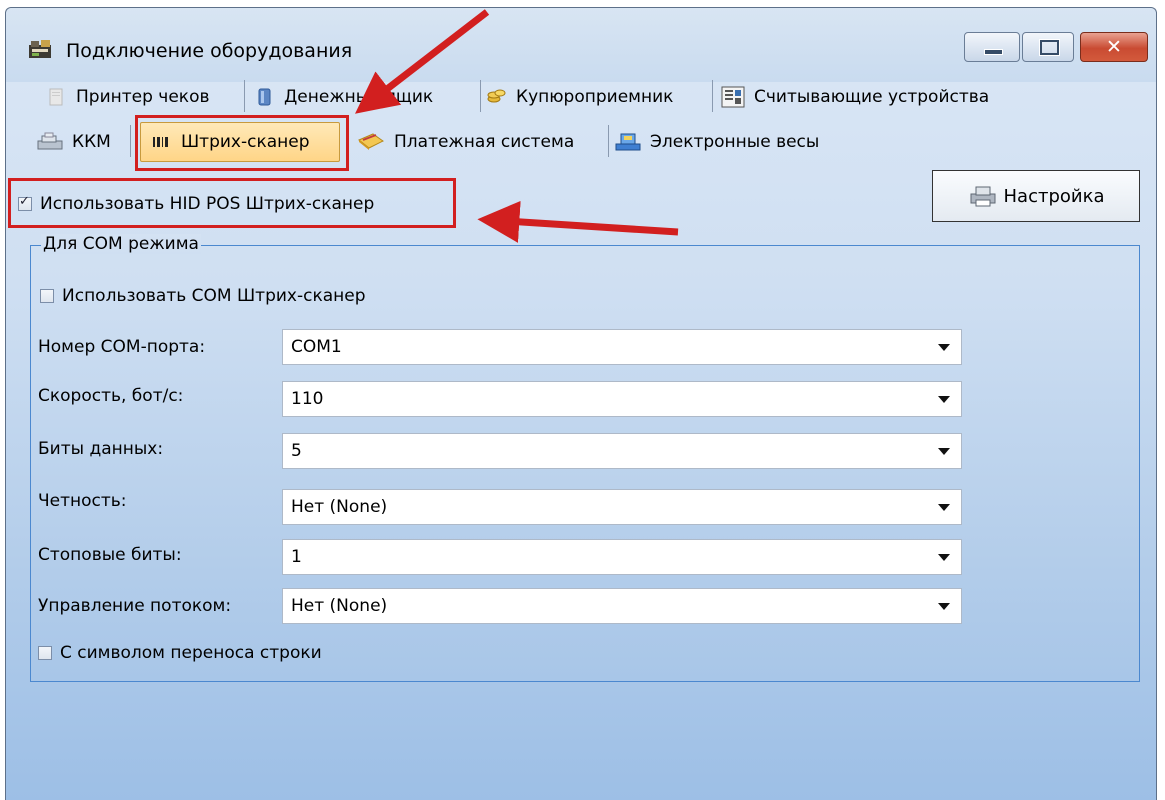  I want to click on settings-printer-icon, so click(982, 196).